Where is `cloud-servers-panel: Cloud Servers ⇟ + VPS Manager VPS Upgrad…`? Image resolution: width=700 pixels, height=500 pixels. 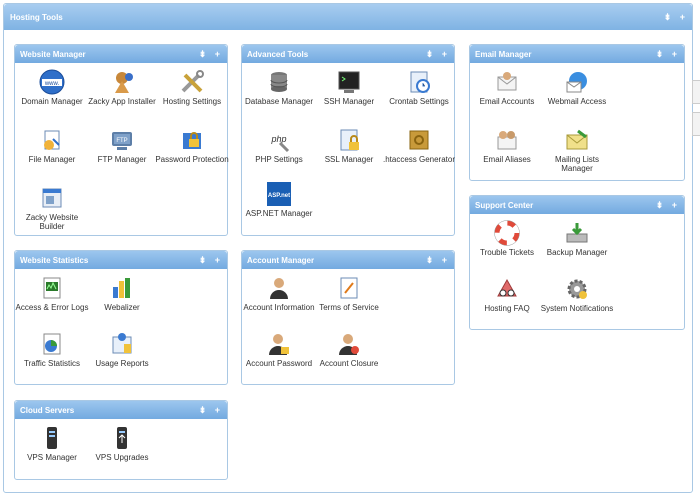
cloud-servers-panel: Cloud Servers ⇟ + VPS Manager VPS Upgrad… is located at coordinates (121, 440).